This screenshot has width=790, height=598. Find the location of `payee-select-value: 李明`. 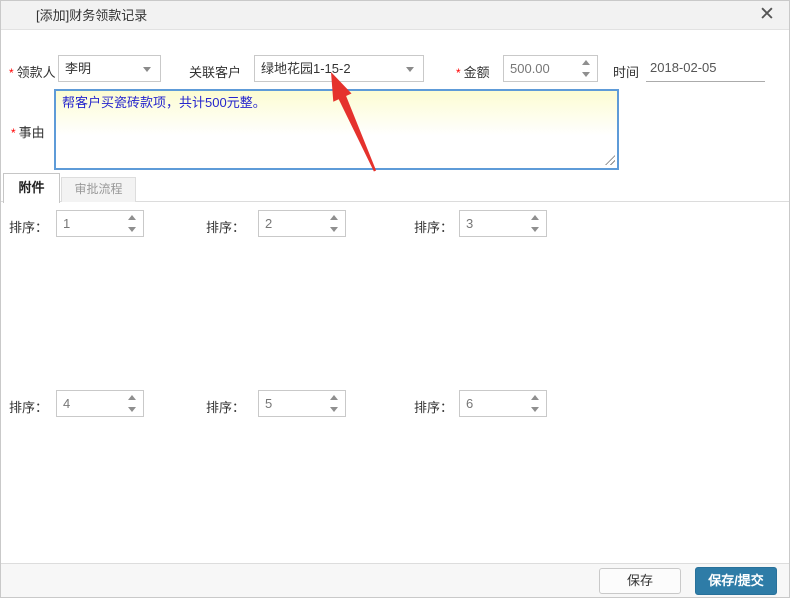

payee-select-value: 李明 is located at coordinates (78, 68).